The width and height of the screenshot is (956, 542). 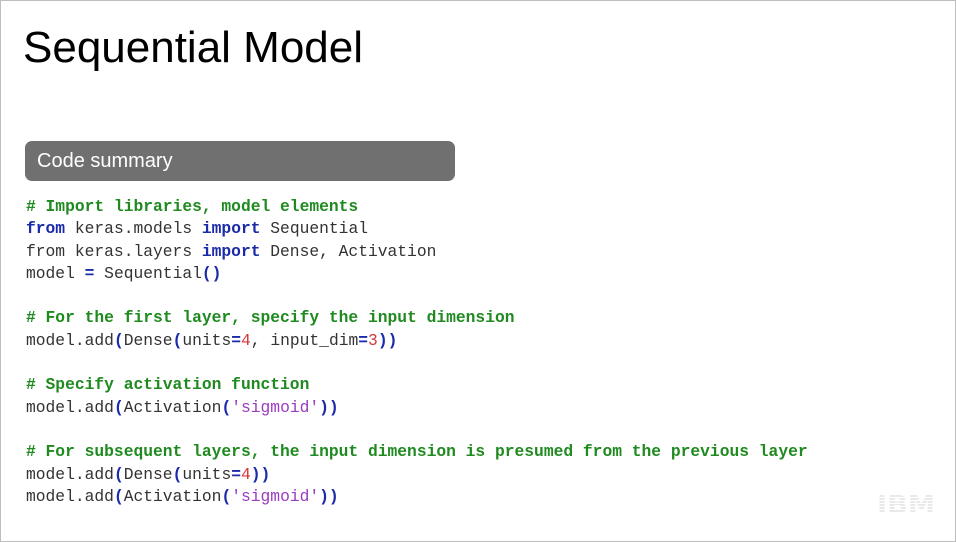 What do you see at coordinates (133, 229) in the screenshot?
I see `code-token-plain: keras.models` at bounding box center [133, 229].